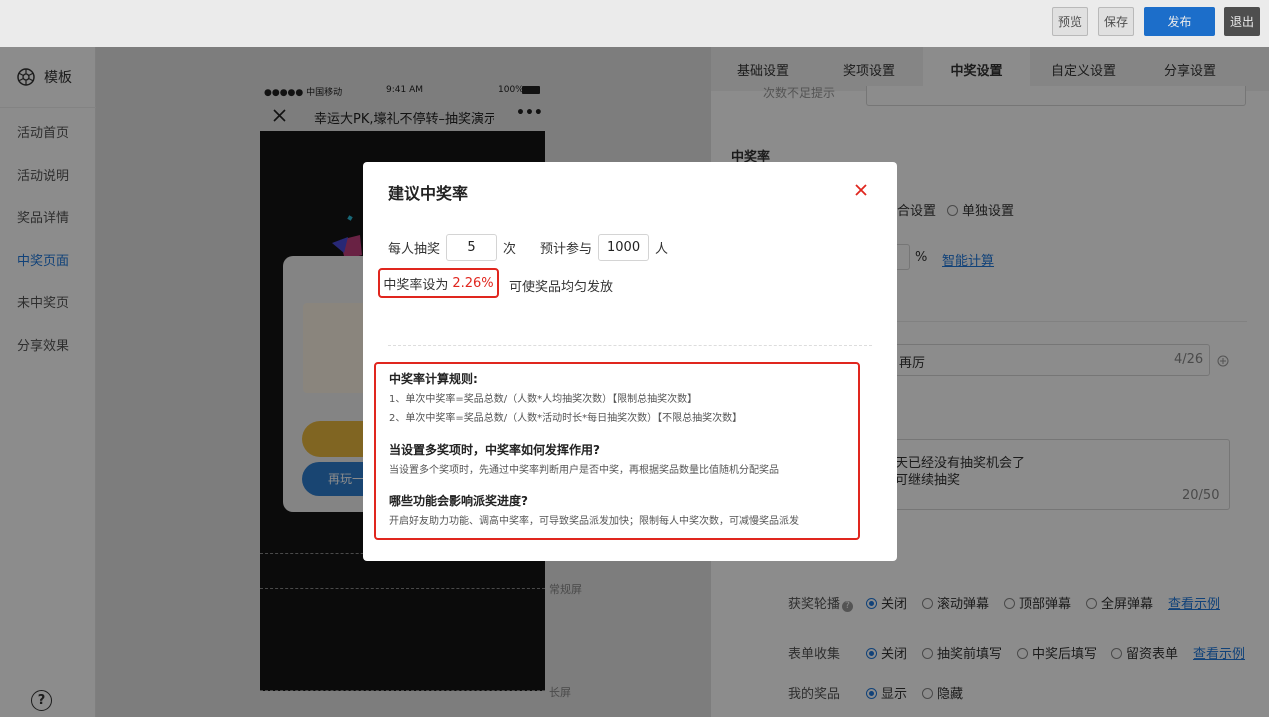  What do you see at coordinates (472, 247) in the screenshot?
I see `per-person-input: 5` at bounding box center [472, 247].